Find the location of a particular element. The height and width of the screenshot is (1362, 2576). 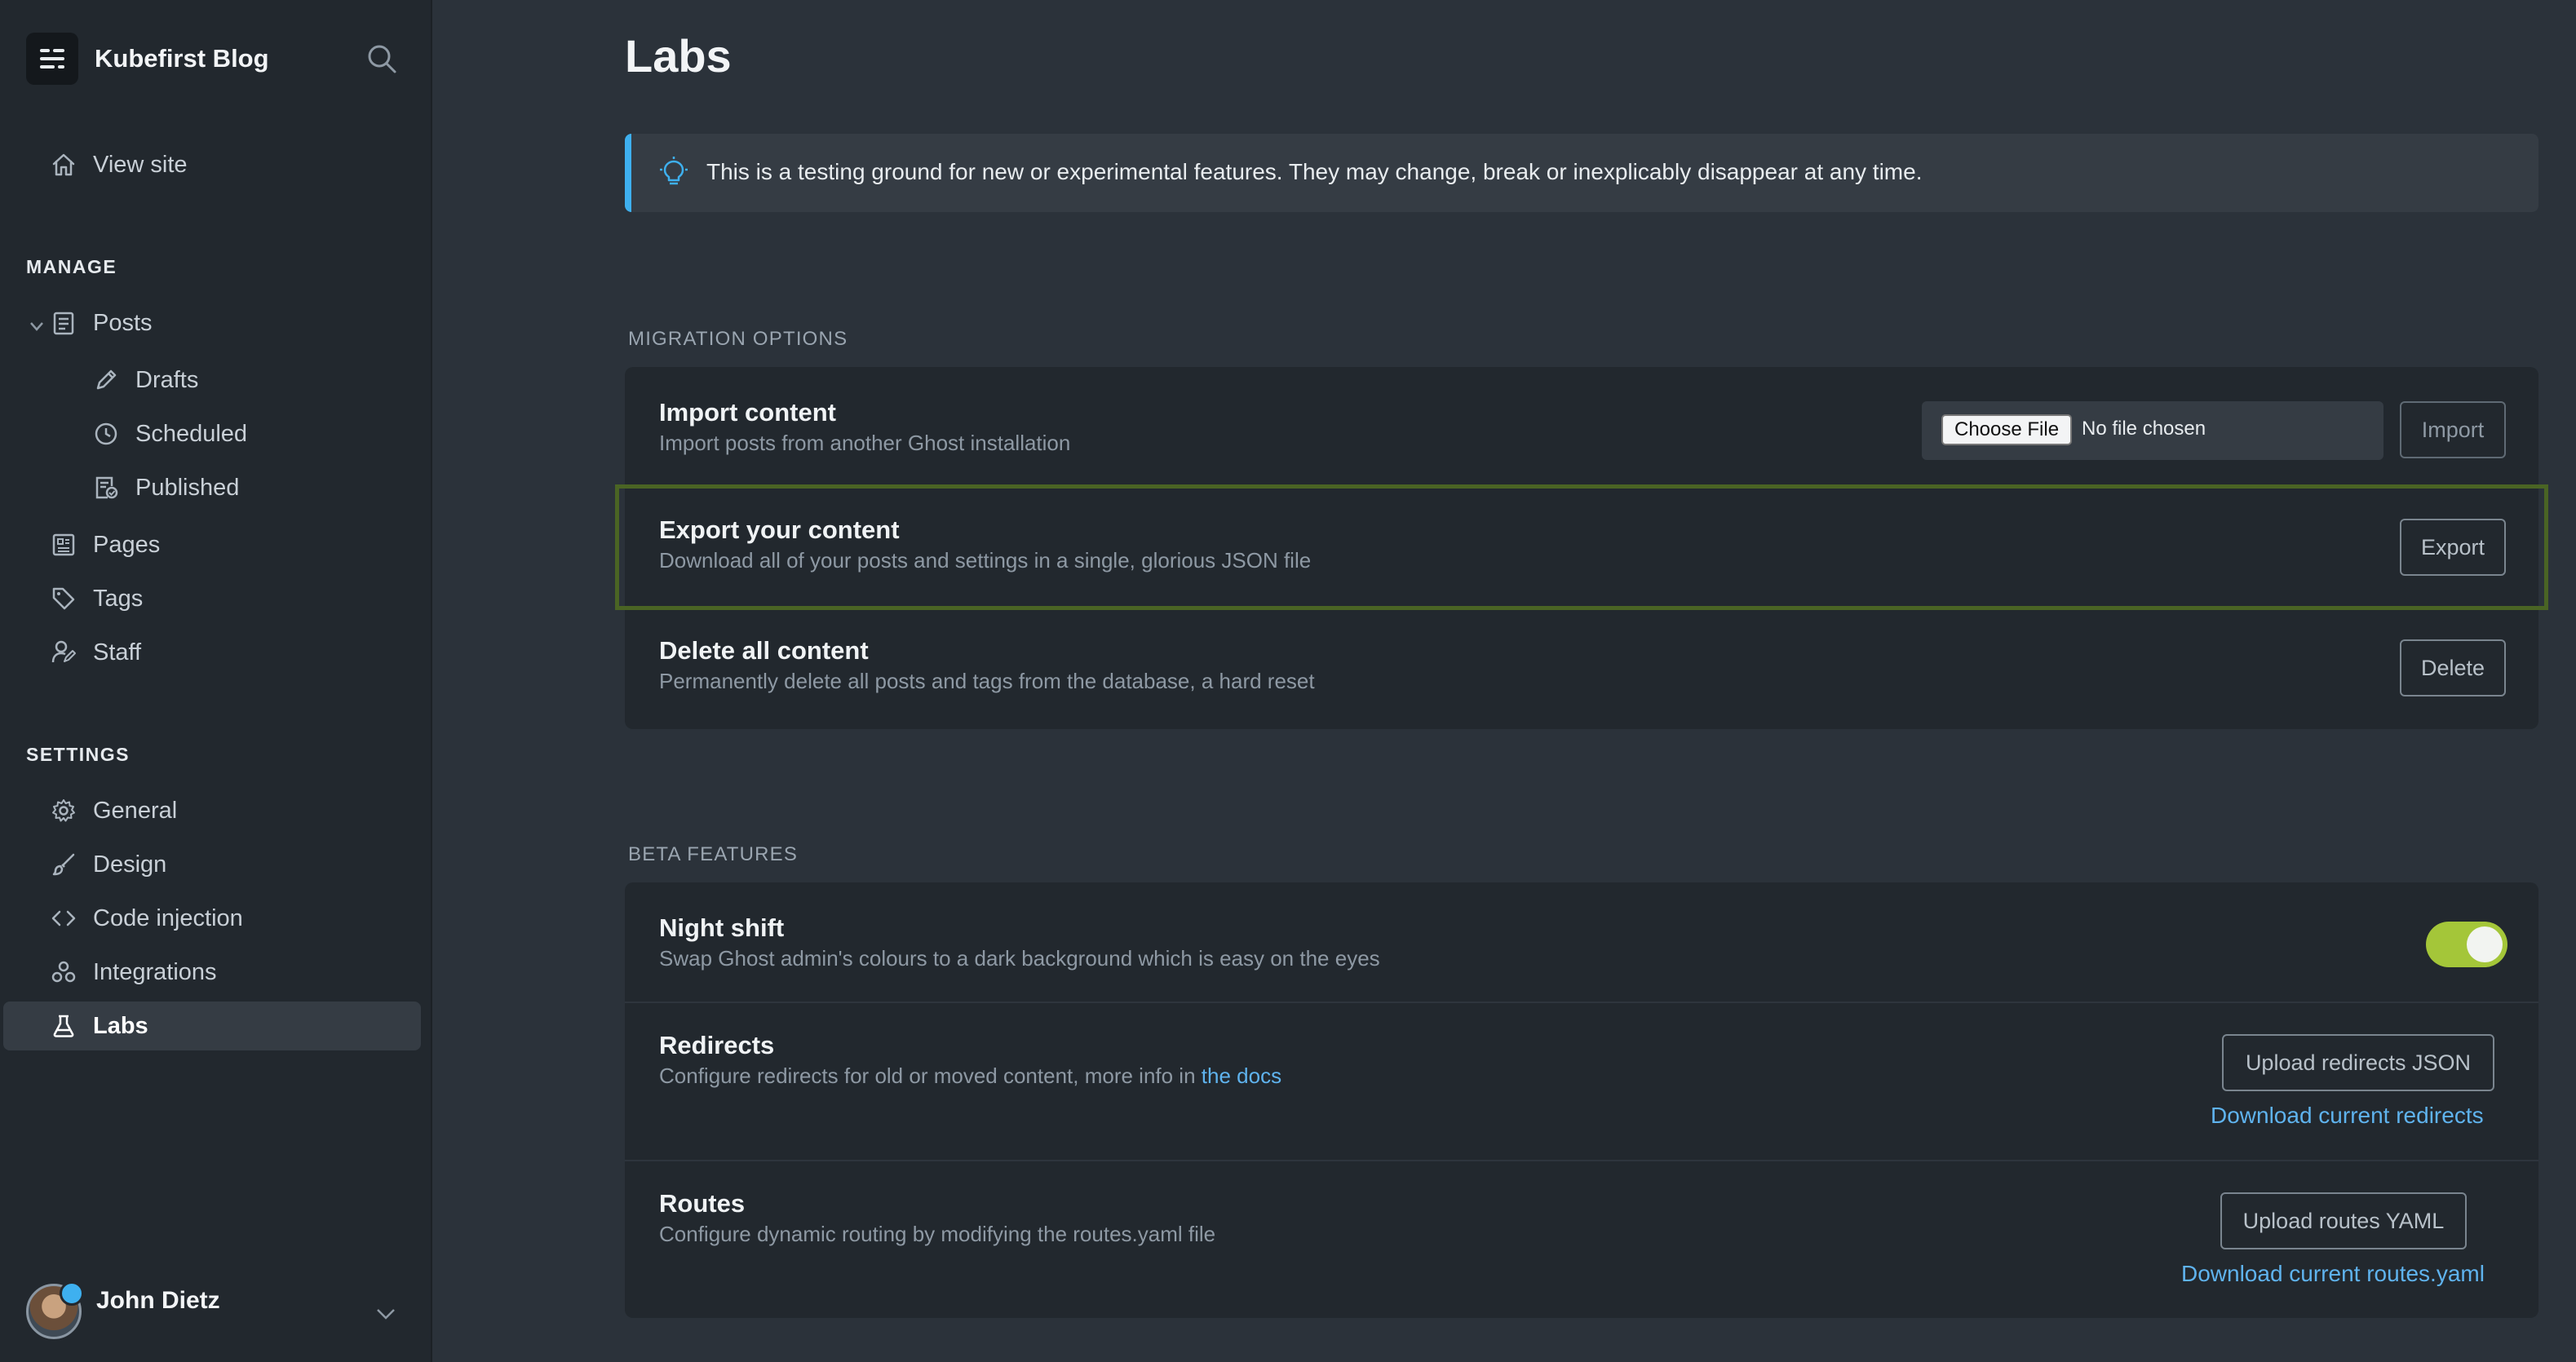

ghost-logo-icon is located at coordinates (52, 59).